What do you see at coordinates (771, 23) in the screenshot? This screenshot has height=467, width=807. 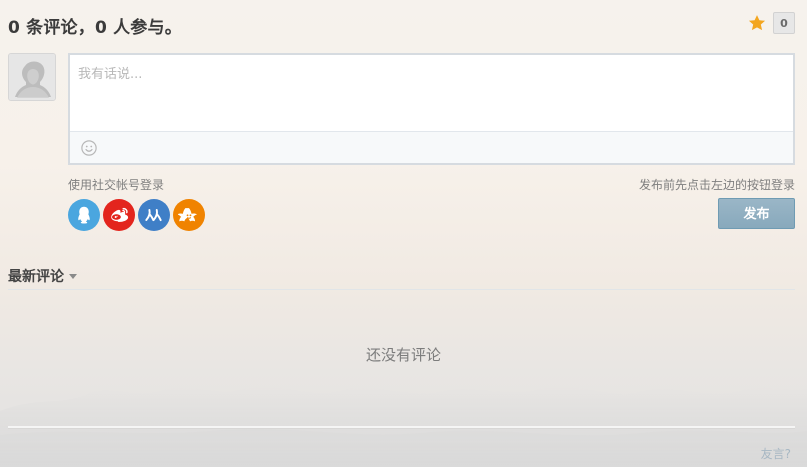 I see `top-actions: 0` at bounding box center [771, 23].